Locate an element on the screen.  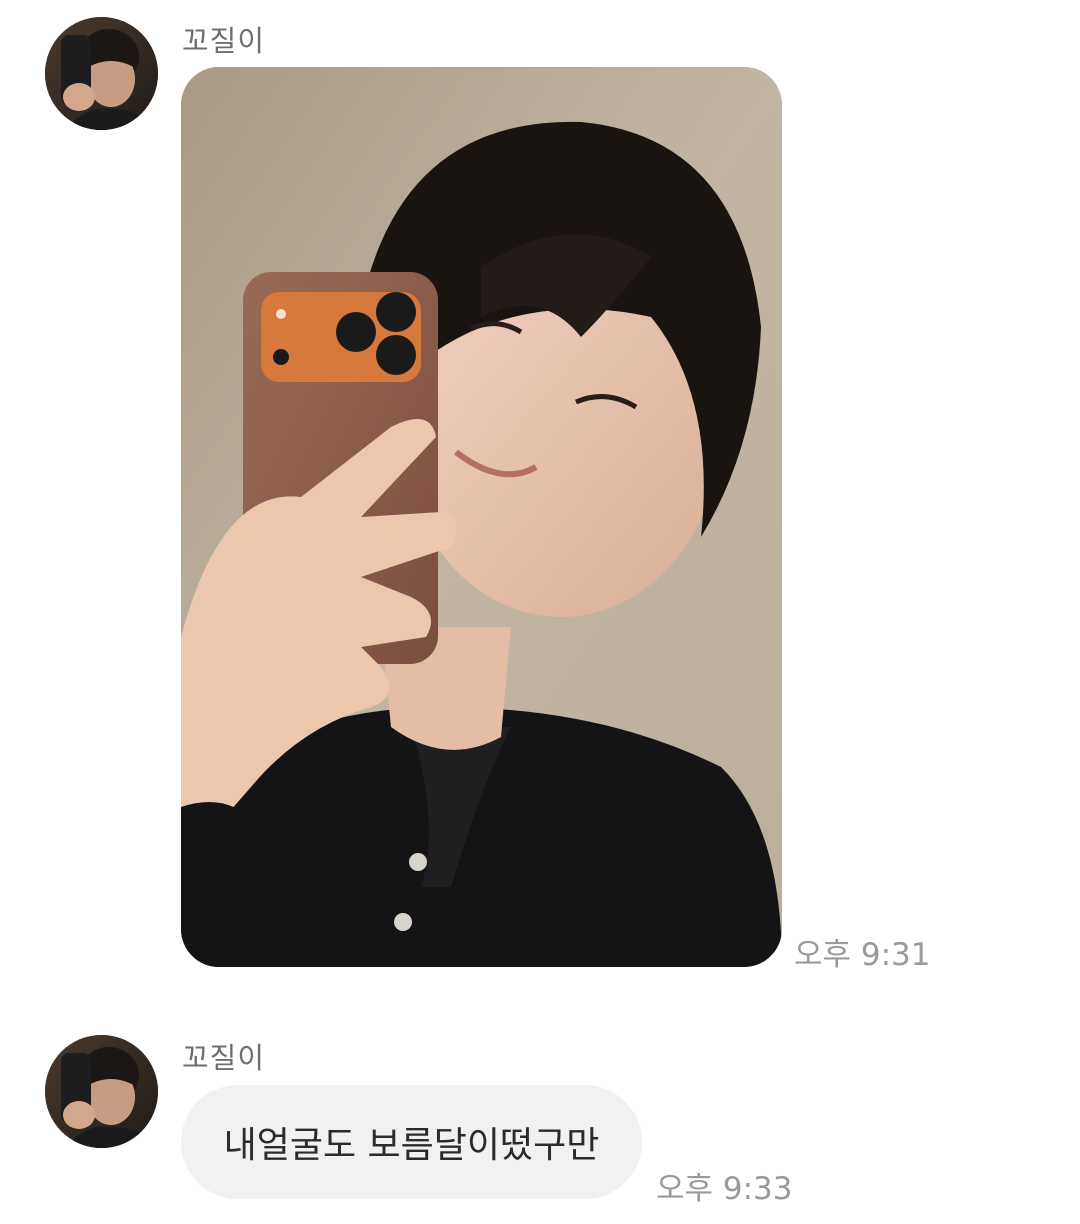
message-time: 오후 9:33 is located at coordinates (724, 1189).